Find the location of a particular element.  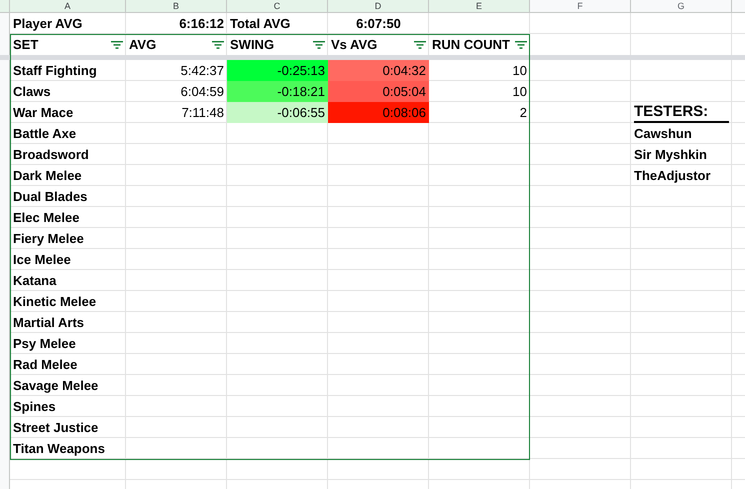

table-cell: Broadsword is located at coordinates (51, 154).